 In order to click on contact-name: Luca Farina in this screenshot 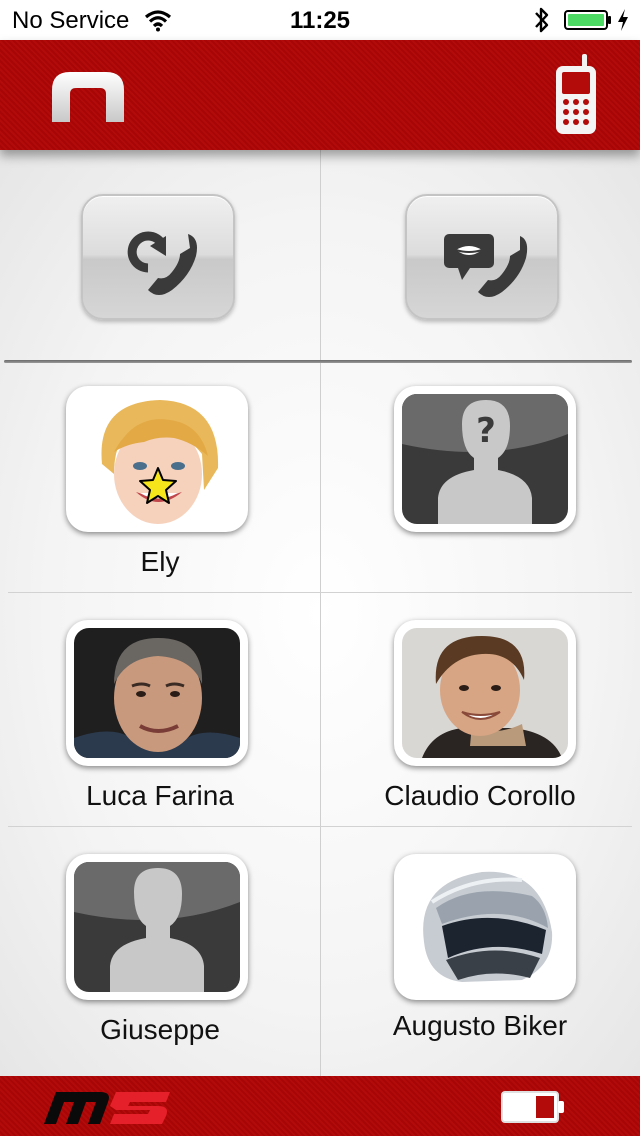, I will do `click(160, 795)`.